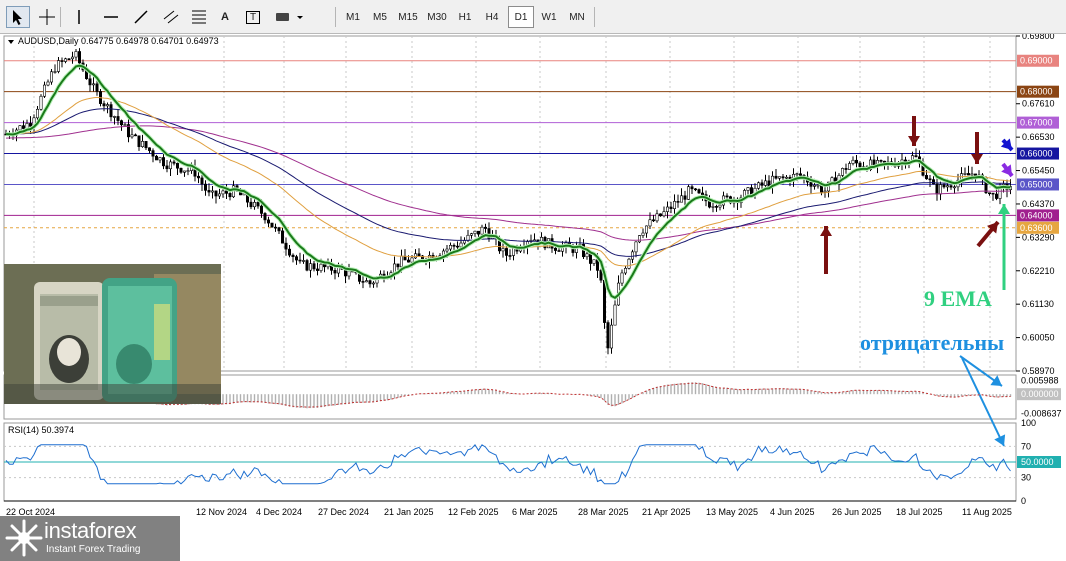 This screenshot has width=1066, height=561. I want to click on collapse-arrow-icon, so click(11, 42).